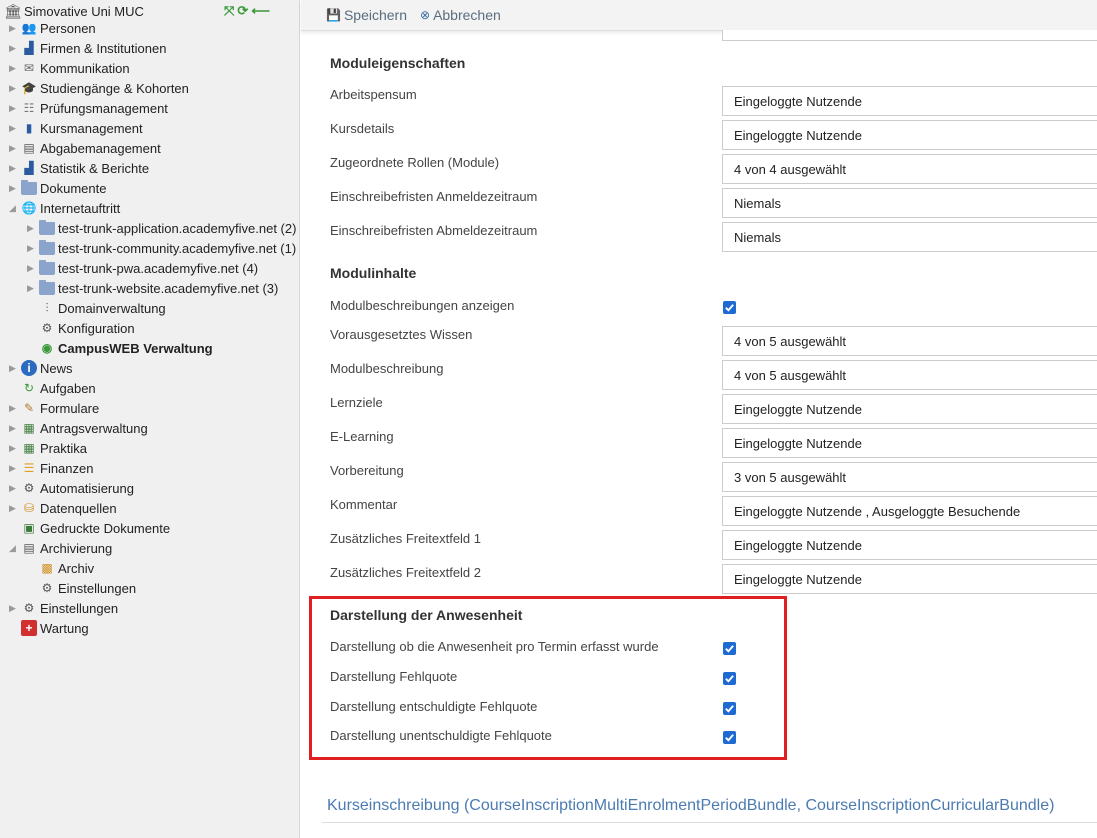 Image resolution: width=1097 pixels, height=838 pixels. Describe the element at coordinates (98, 88) in the screenshot. I see `tree-item-studiengaenge: ▶ 🎓 Studiengänge & Kohorten` at that location.